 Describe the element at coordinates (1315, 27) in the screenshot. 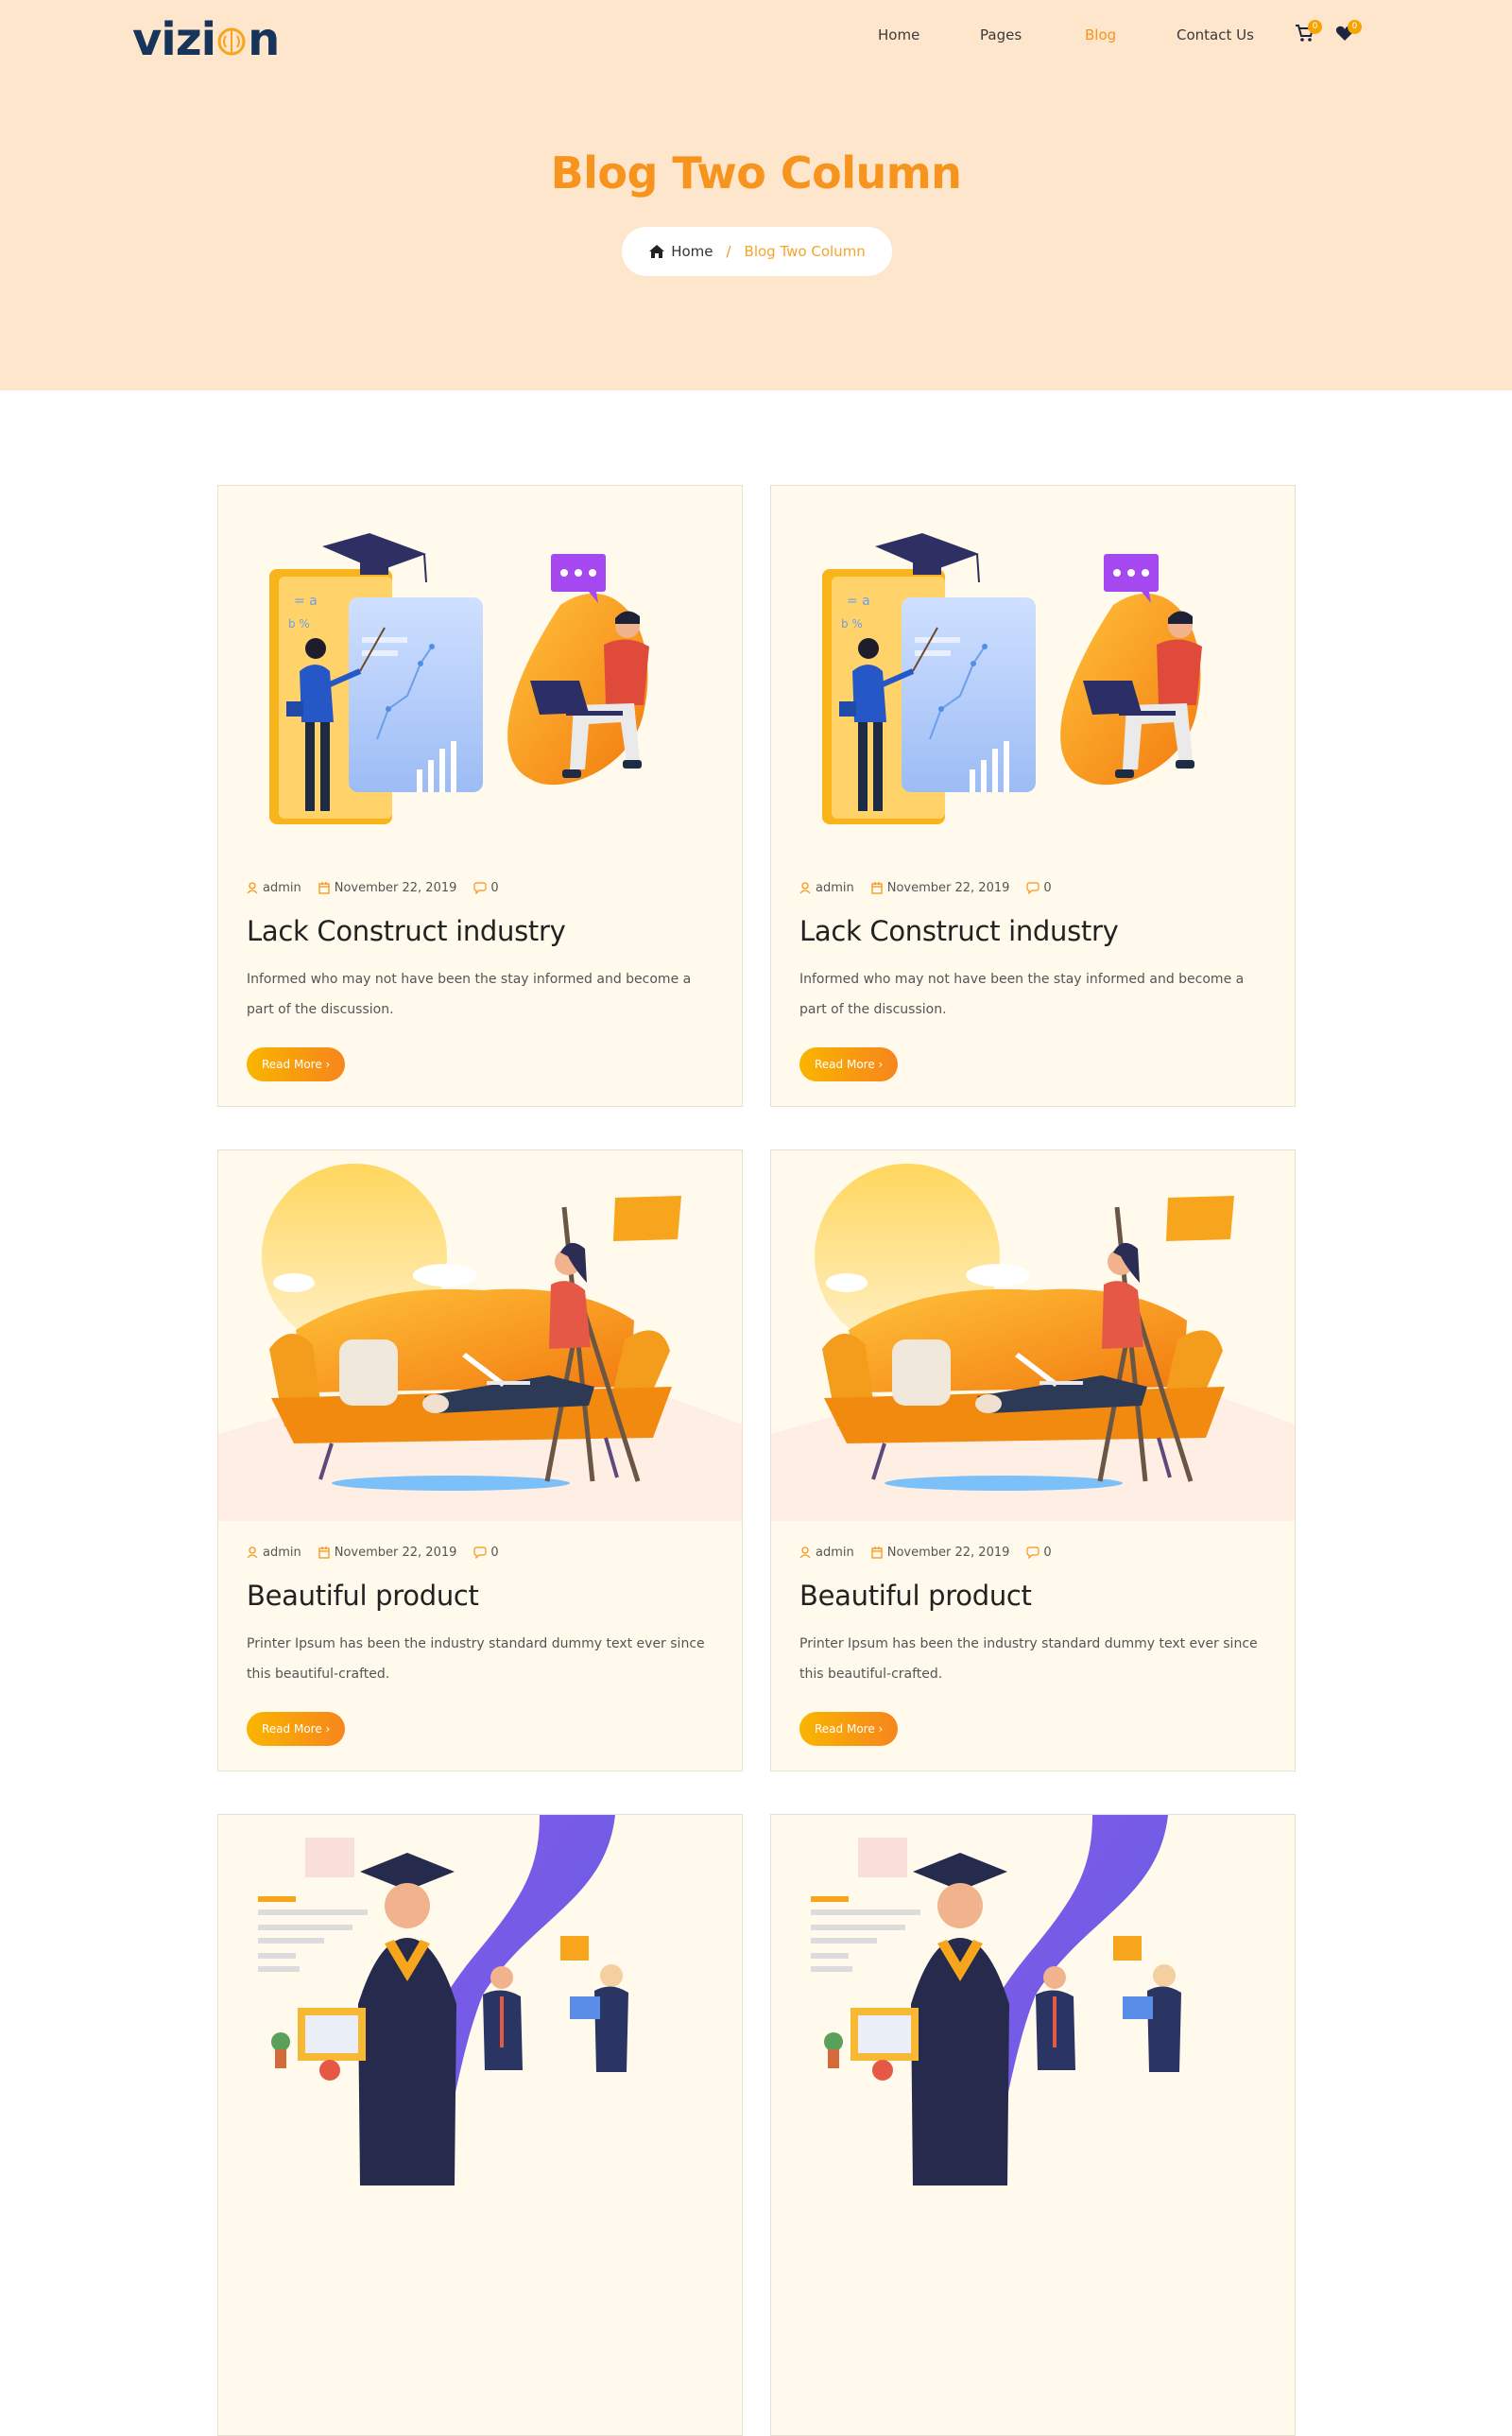

I see `cart-count-badge: 0` at that location.